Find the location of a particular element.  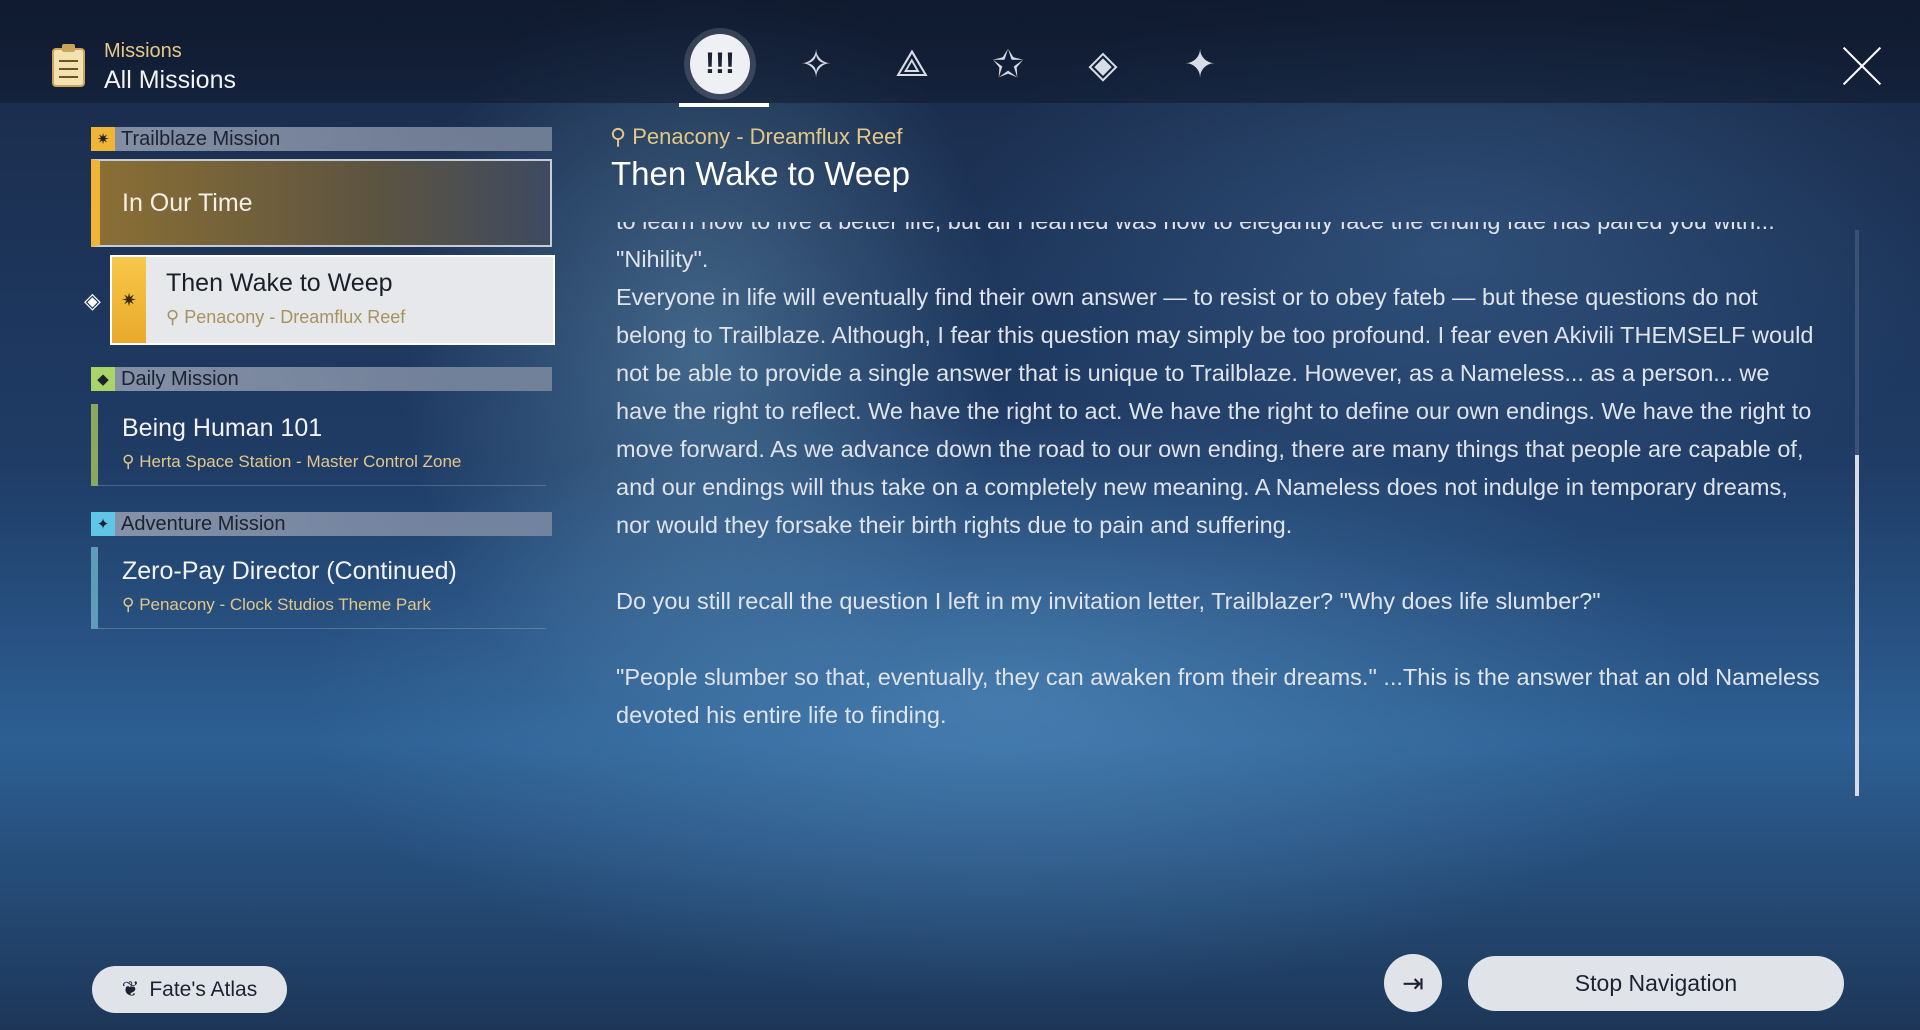

trailblaze-icon: ✧ is located at coordinates (816, 64).